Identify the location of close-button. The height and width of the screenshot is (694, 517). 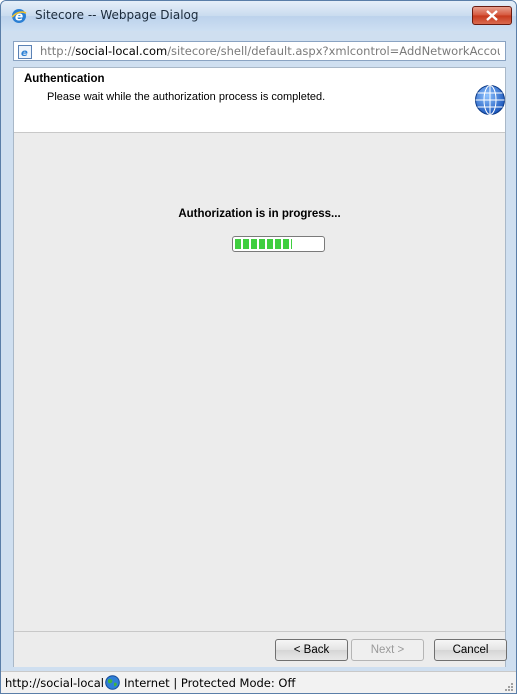
(492, 15).